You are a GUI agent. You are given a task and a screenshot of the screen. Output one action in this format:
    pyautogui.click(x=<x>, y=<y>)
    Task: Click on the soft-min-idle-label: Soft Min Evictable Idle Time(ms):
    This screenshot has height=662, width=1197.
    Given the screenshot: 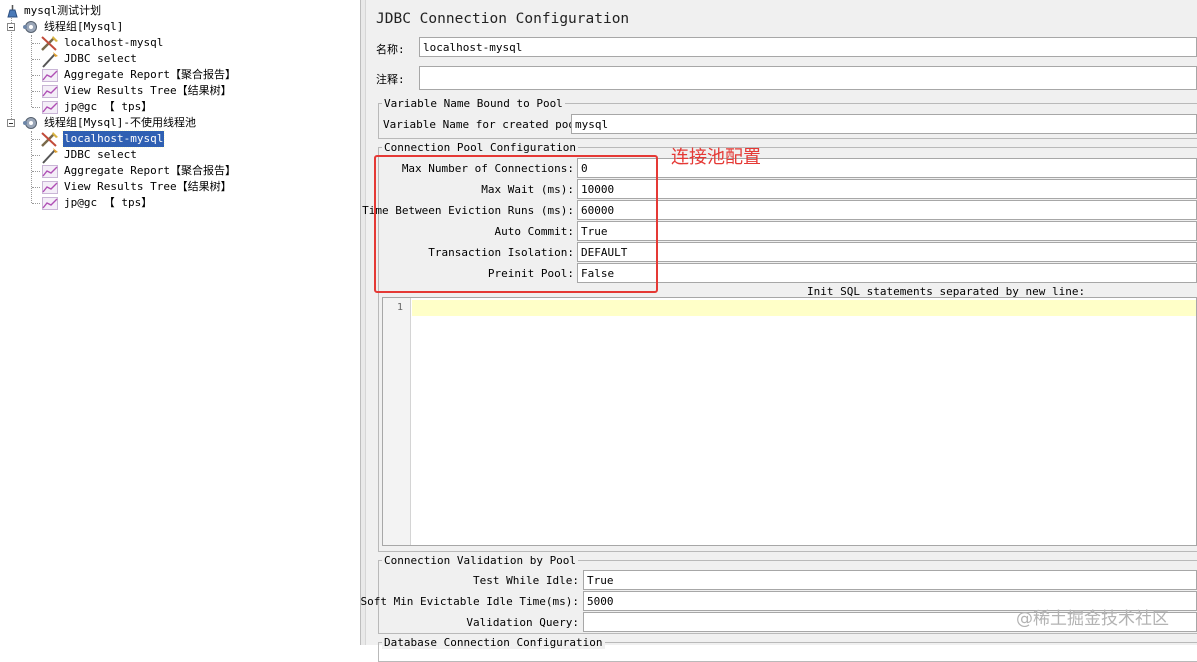 What is the action you would take?
    pyautogui.click(x=469, y=601)
    